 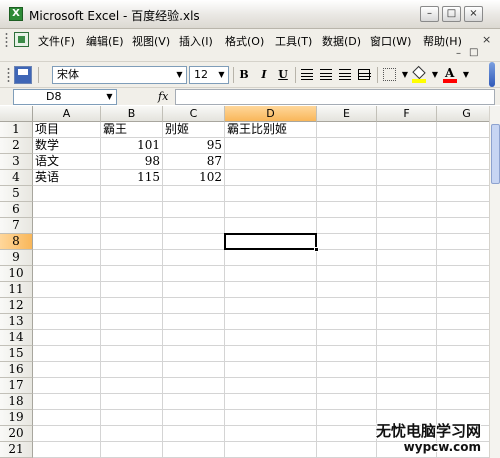 What do you see at coordinates (335, 97) in the screenshot?
I see `formula-input` at bounding box center [335, 97].